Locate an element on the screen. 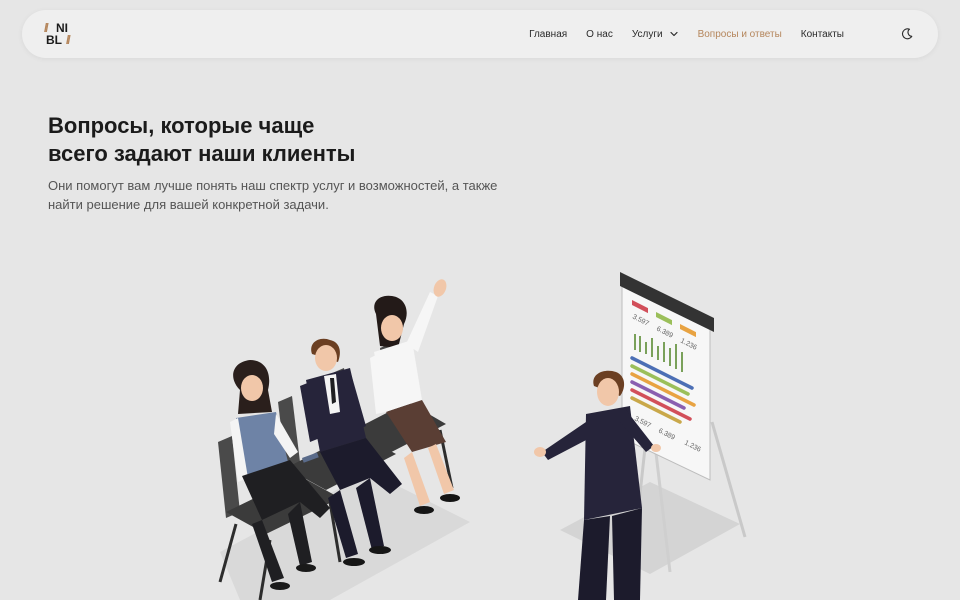 The height and width of the screenshot is (600, 960). nav-item-home: Главная is located at coordinates (548, 34).